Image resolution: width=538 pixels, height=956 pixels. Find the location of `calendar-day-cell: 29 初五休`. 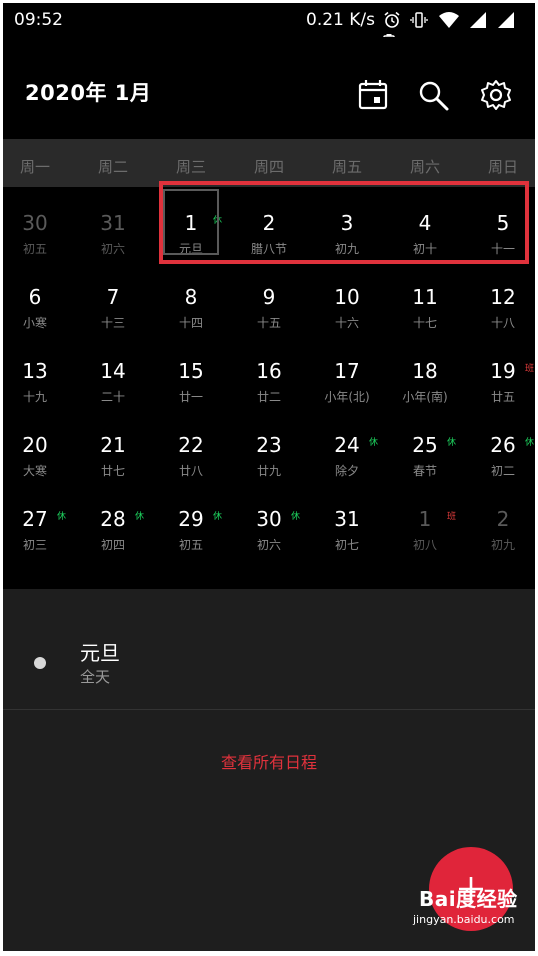

calendar-day-cell: 29 初五休 is located at coordinates (197, 526).